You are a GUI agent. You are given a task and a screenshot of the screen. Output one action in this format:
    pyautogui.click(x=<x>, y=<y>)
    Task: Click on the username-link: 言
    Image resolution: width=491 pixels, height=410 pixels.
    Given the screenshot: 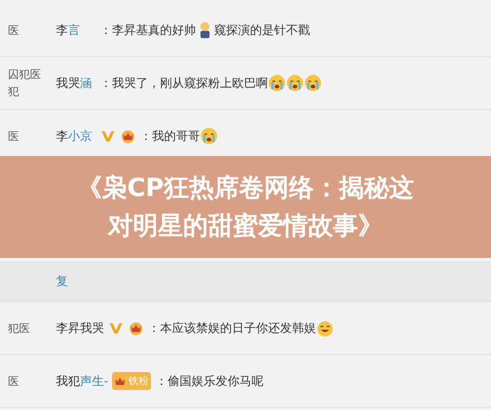 What is the action you would take?
    pyautogui.click(x=74, y=30)
    